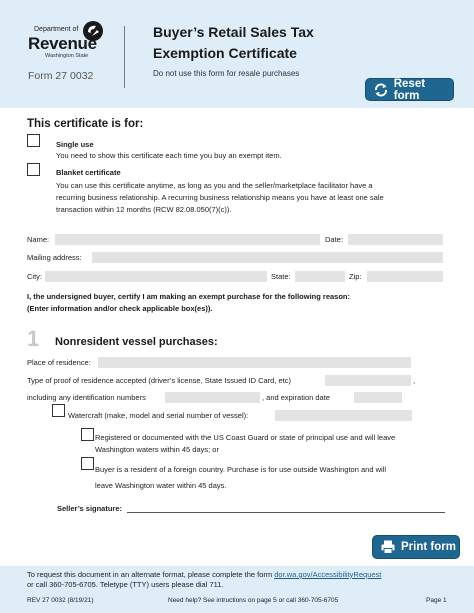 Image resolution: width=474 pixels, height=613 pixels. I want to click on blanket-checkbox, so click(33, 169).